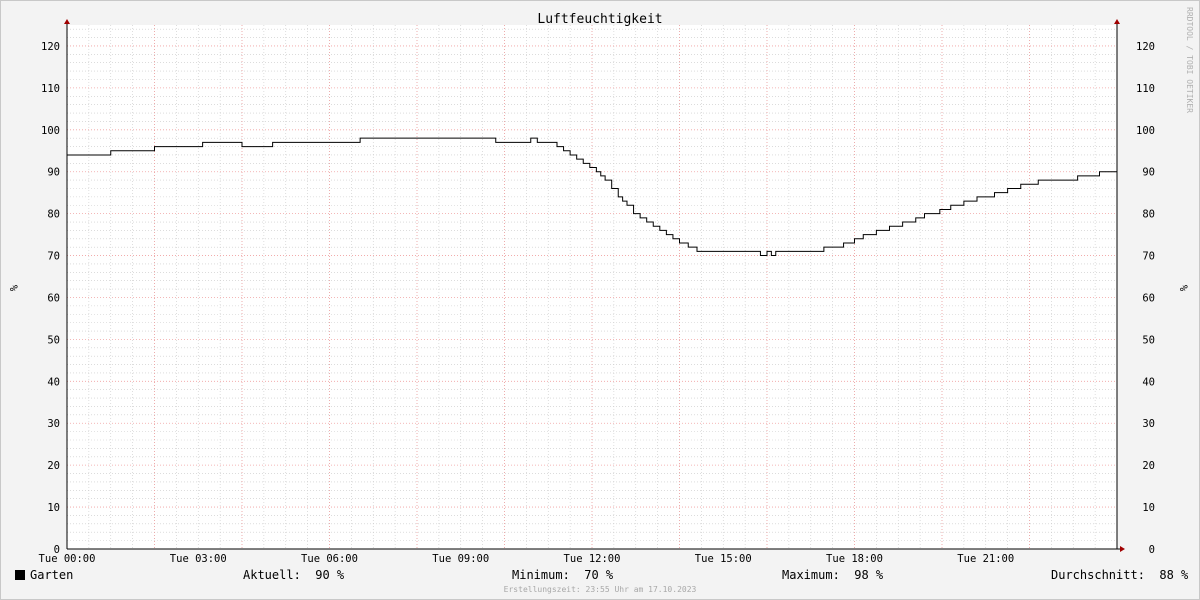  I want to click on x-axis-arrow, so click(1122, 549).